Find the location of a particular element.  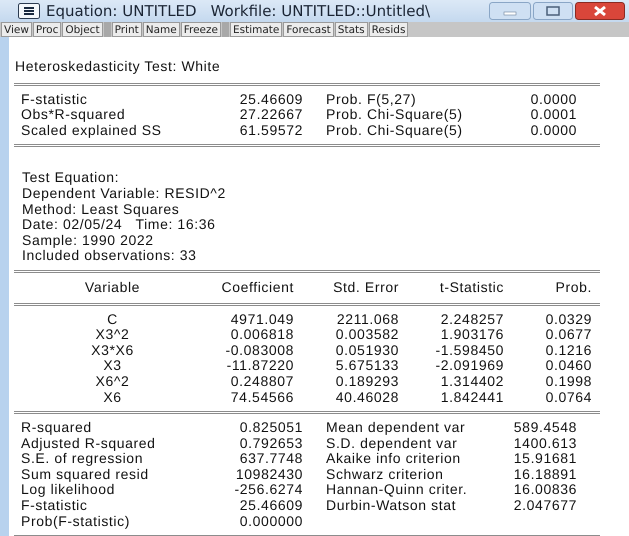

table-cell-text: 0.051930 is located at coordinates (366, 350).